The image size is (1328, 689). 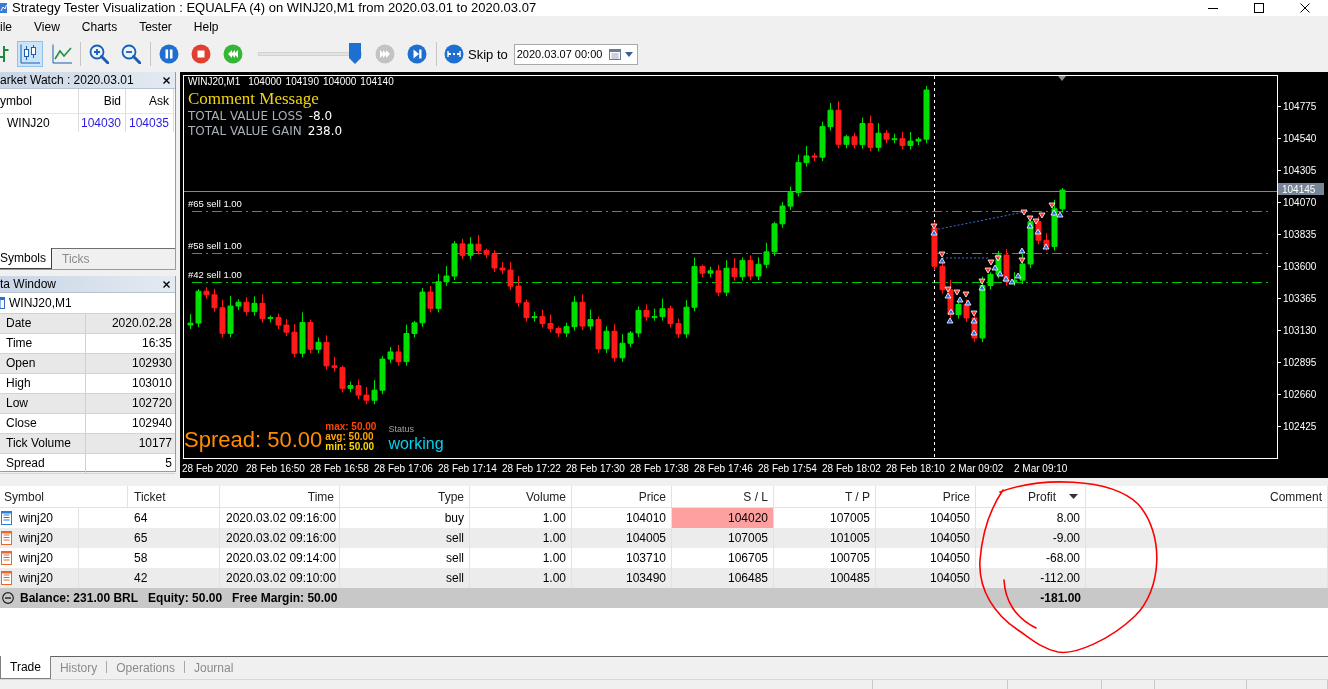 I want to click on column-header: Ticket, so click(x=174, y=496).